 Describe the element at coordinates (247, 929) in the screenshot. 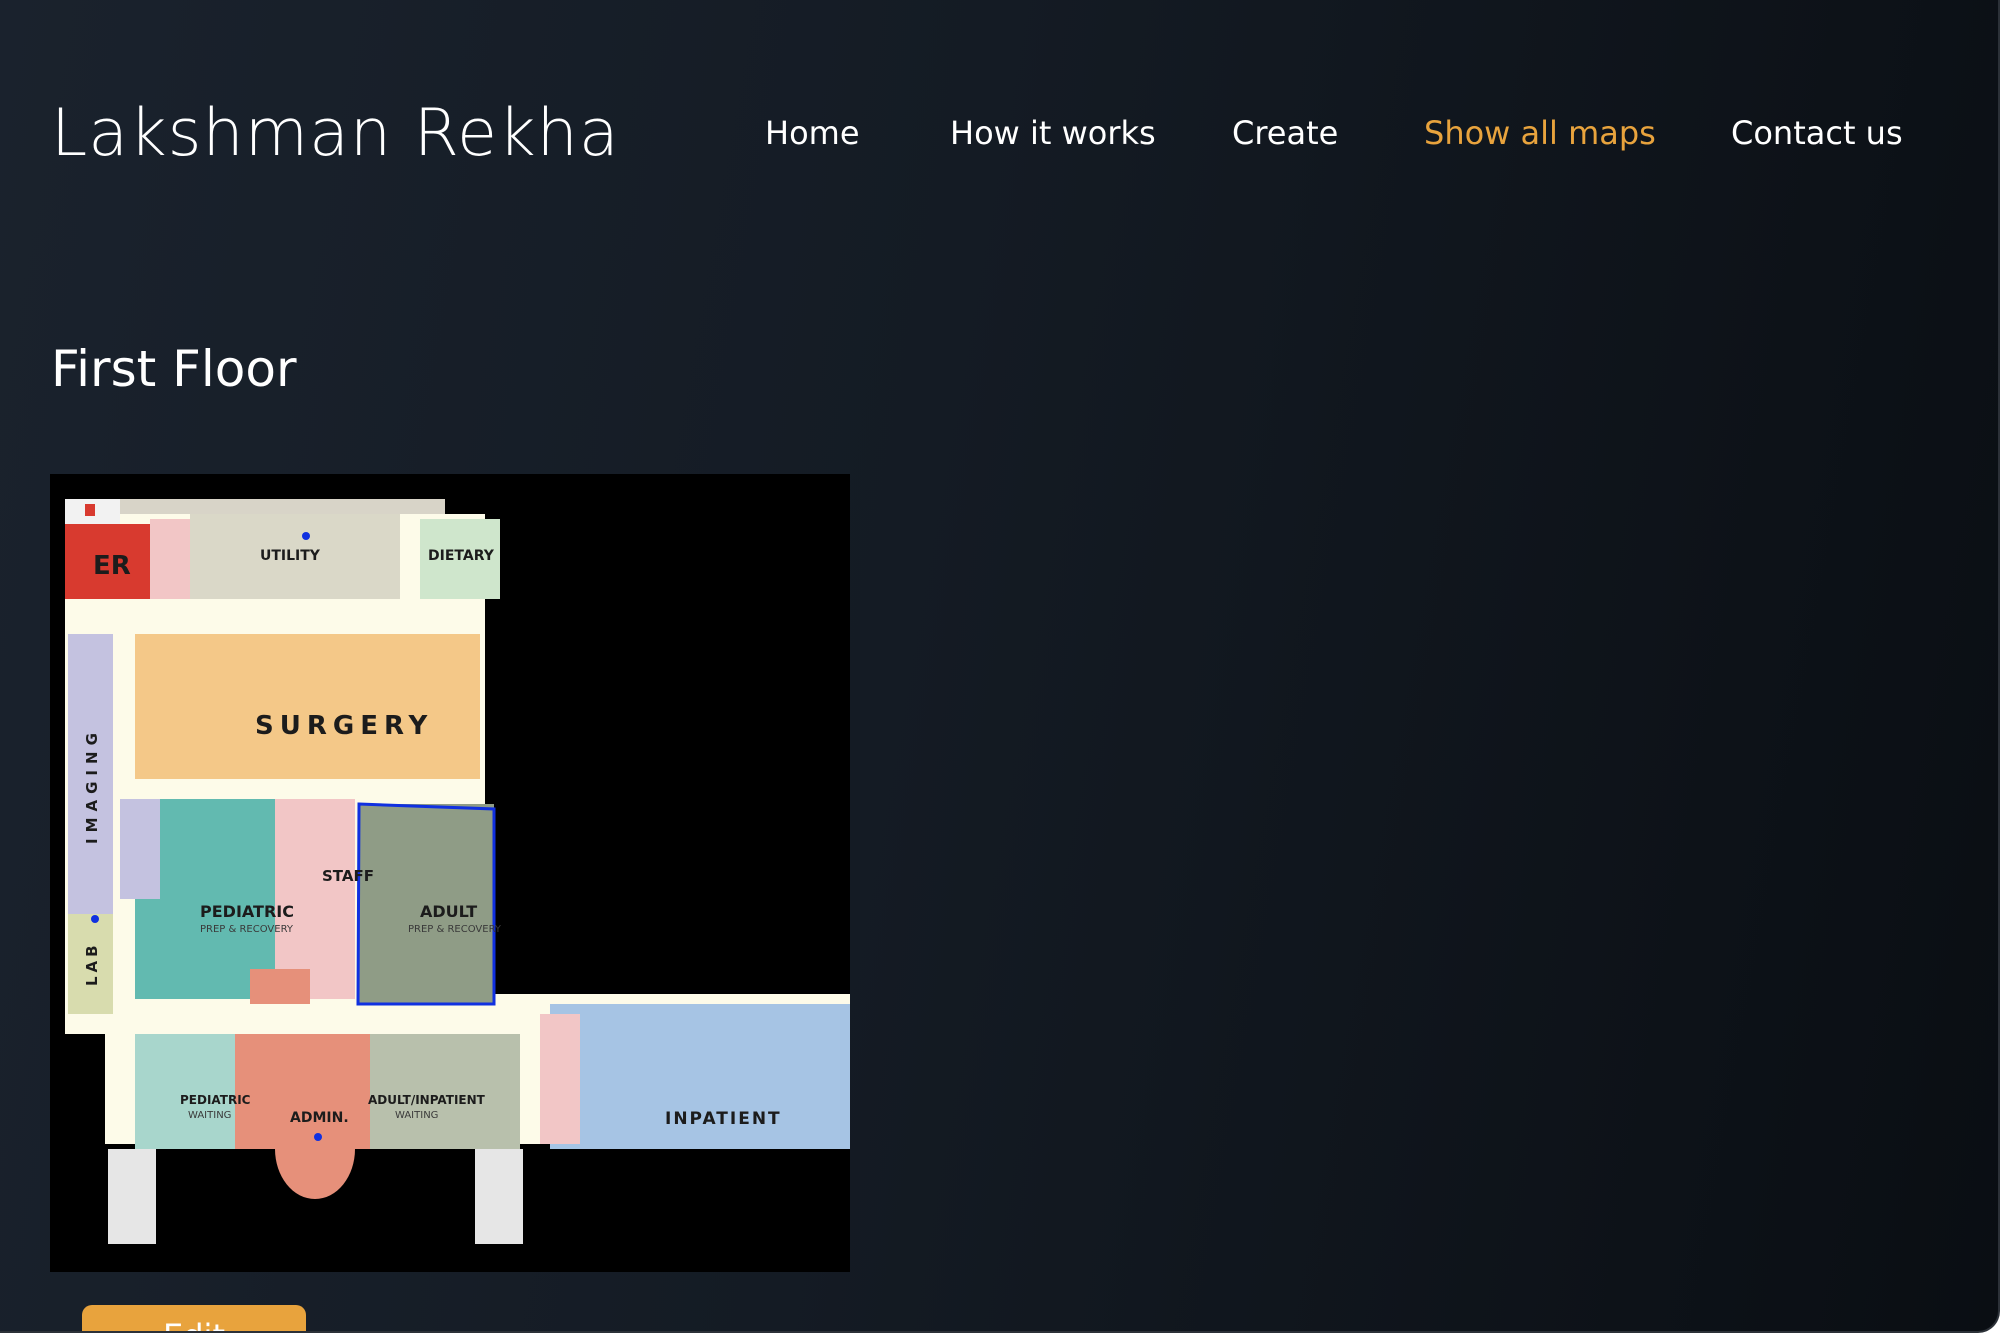

I see `pediatric-sub-label: PREP & RECOVERY` at that location.